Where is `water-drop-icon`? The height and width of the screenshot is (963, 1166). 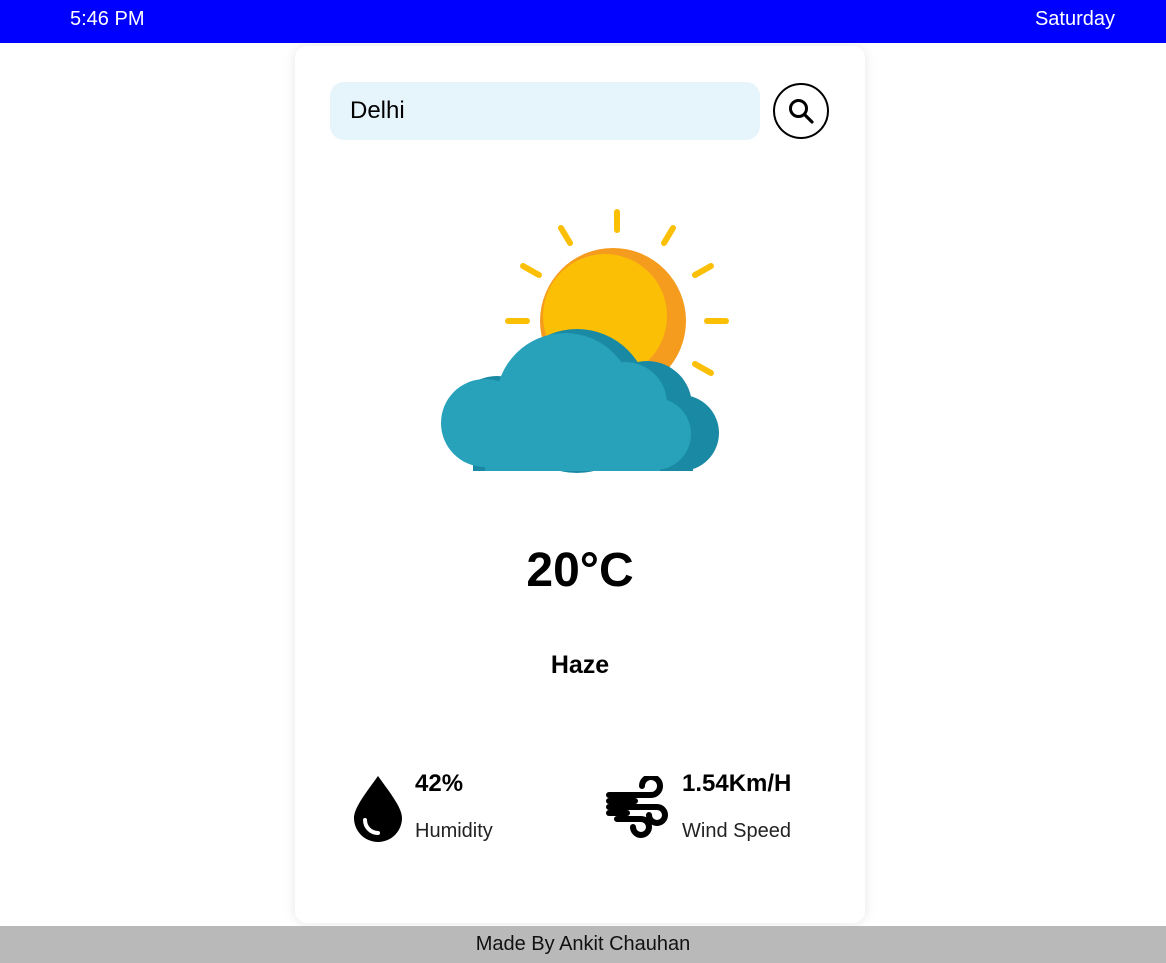
water-drop-icon is located at coordinates (378, 809).